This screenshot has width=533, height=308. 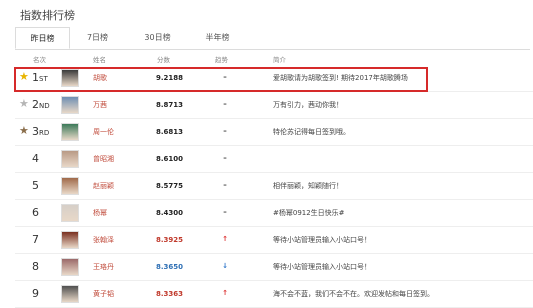 I want to click on rank-number: 6, so click(x=35, y=212).